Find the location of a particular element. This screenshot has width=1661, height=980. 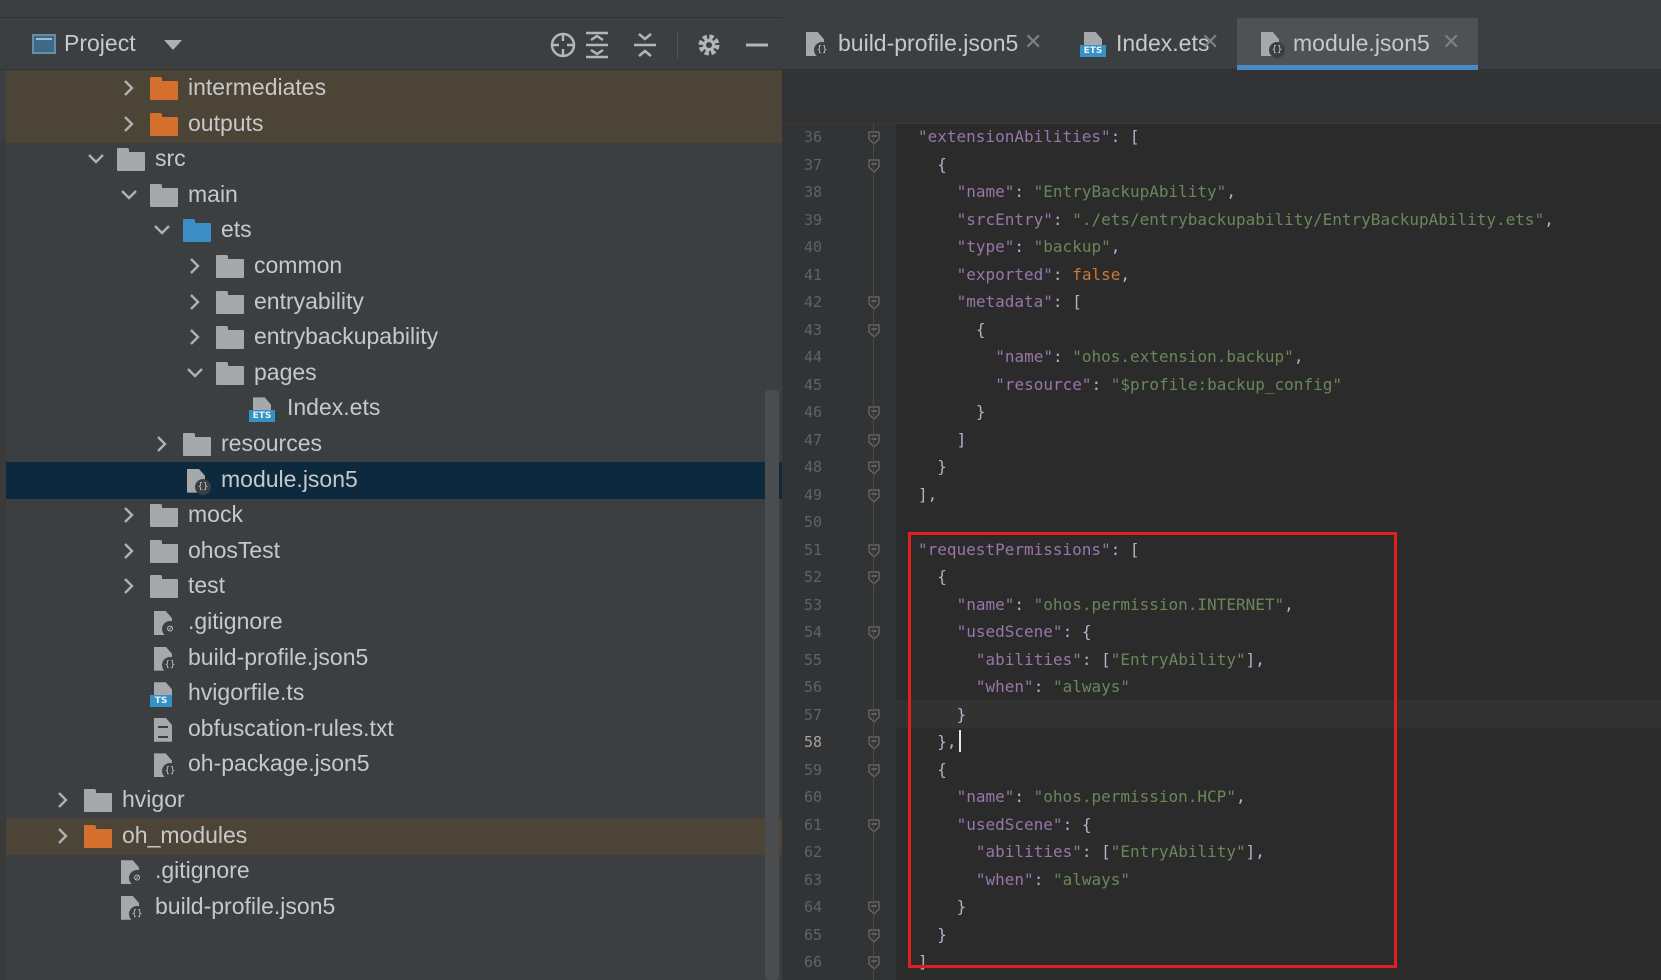

tree-folder: test is located at coordinates (394, 586).